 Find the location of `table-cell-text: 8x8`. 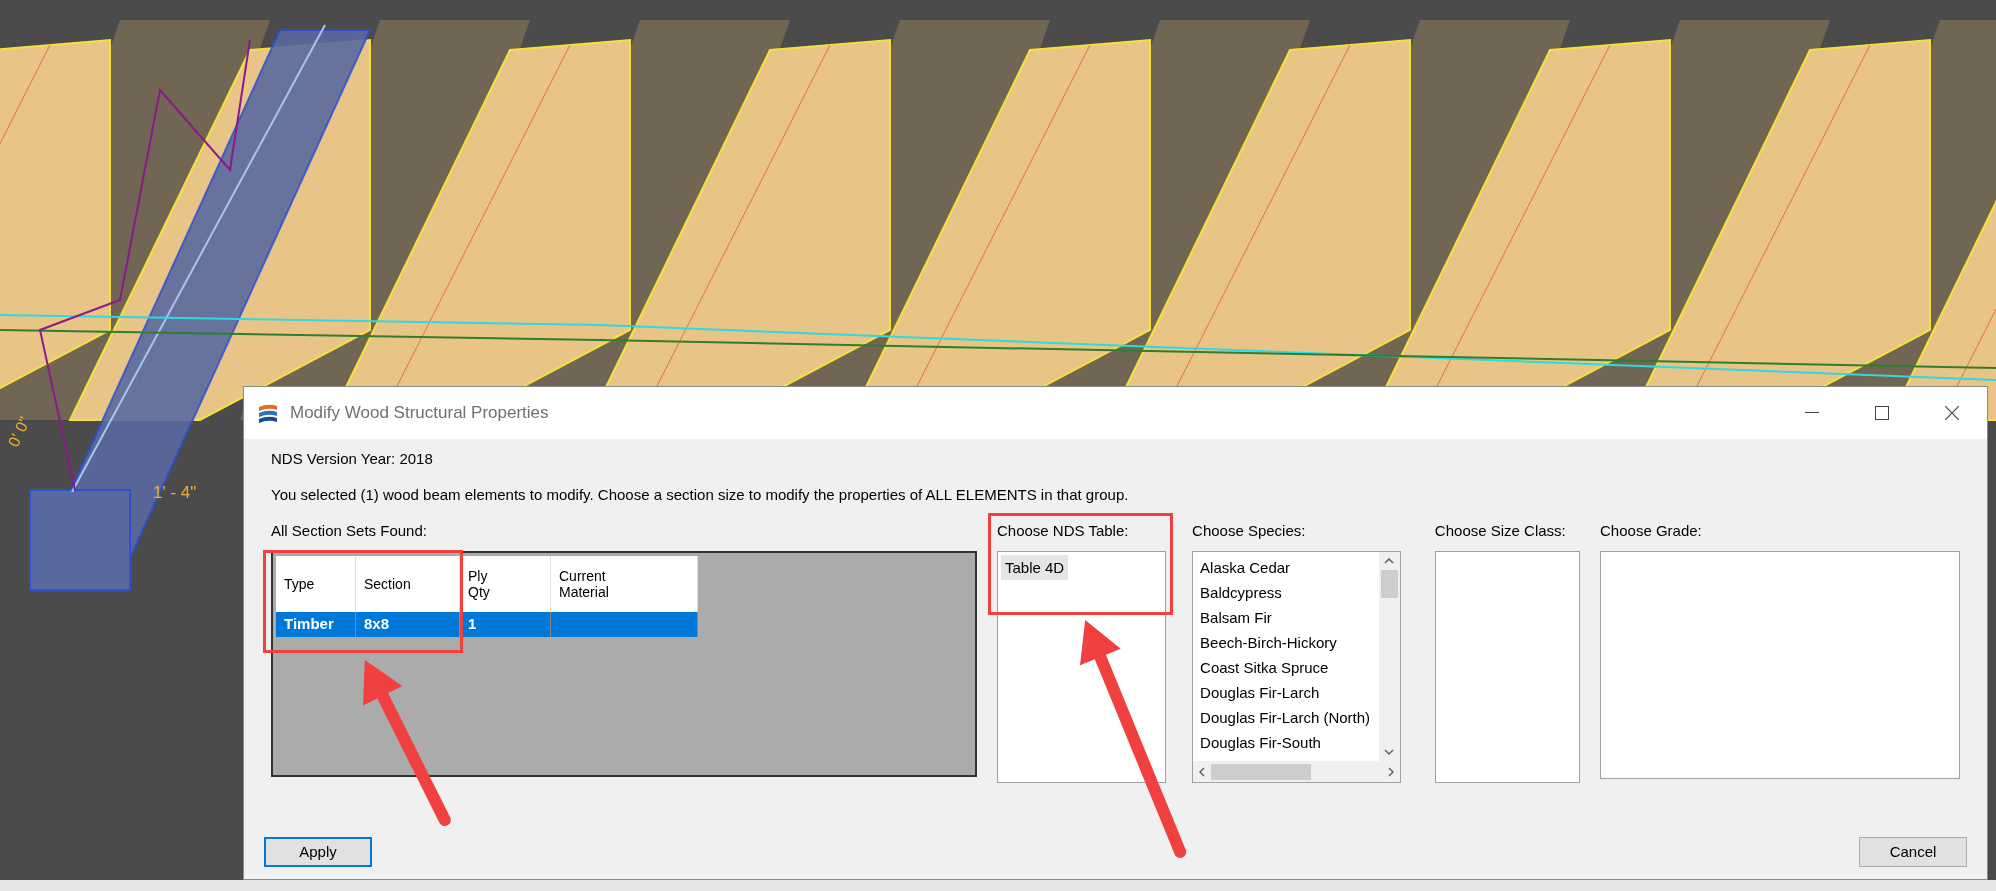

table-cell-text: 8x8 is located at coordinates (377, 624).